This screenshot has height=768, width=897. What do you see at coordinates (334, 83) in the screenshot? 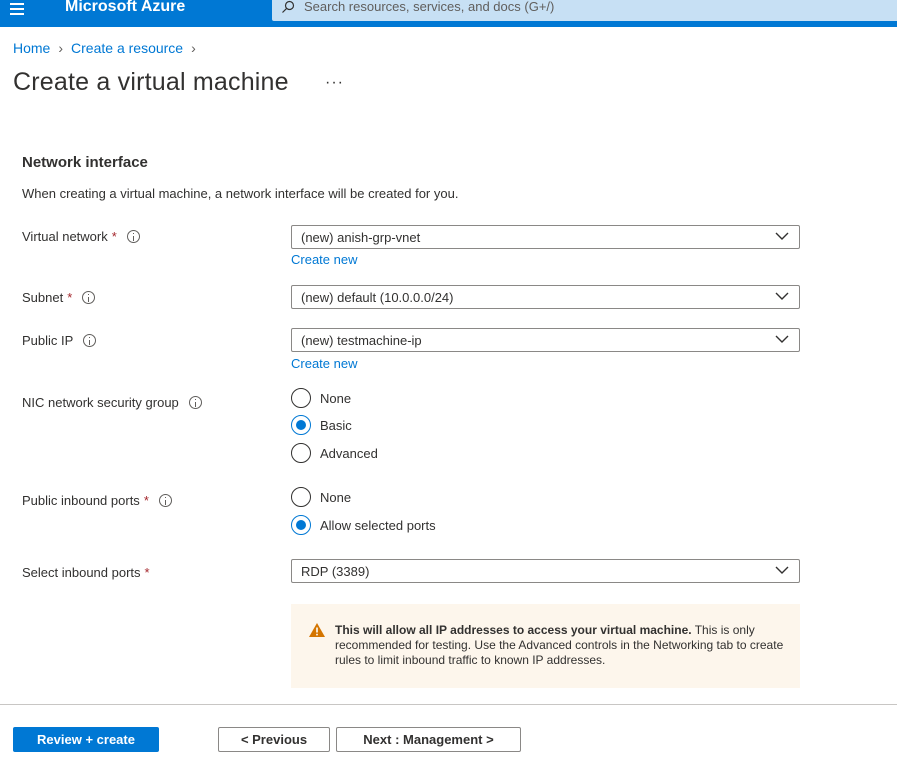
I see `more-options-icon: ···` at bounding box center [334, 83].